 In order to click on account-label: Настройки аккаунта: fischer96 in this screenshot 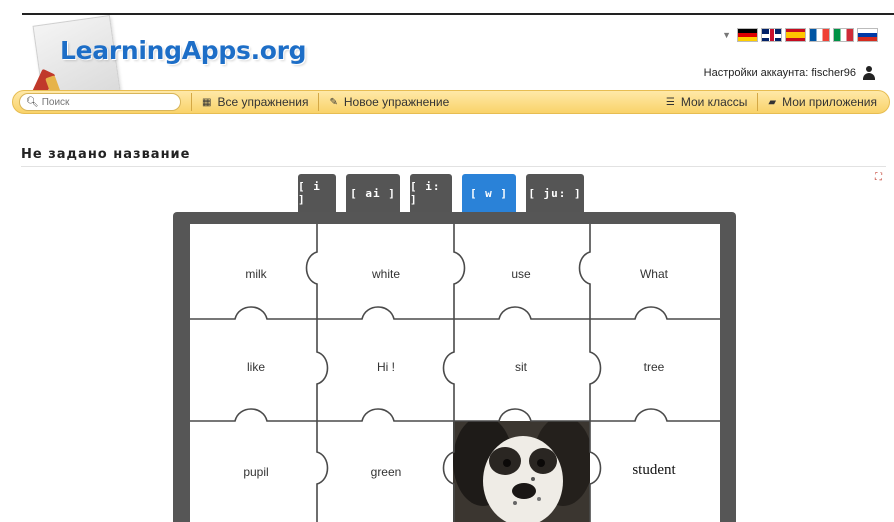, I will do `click(780, 73)`.